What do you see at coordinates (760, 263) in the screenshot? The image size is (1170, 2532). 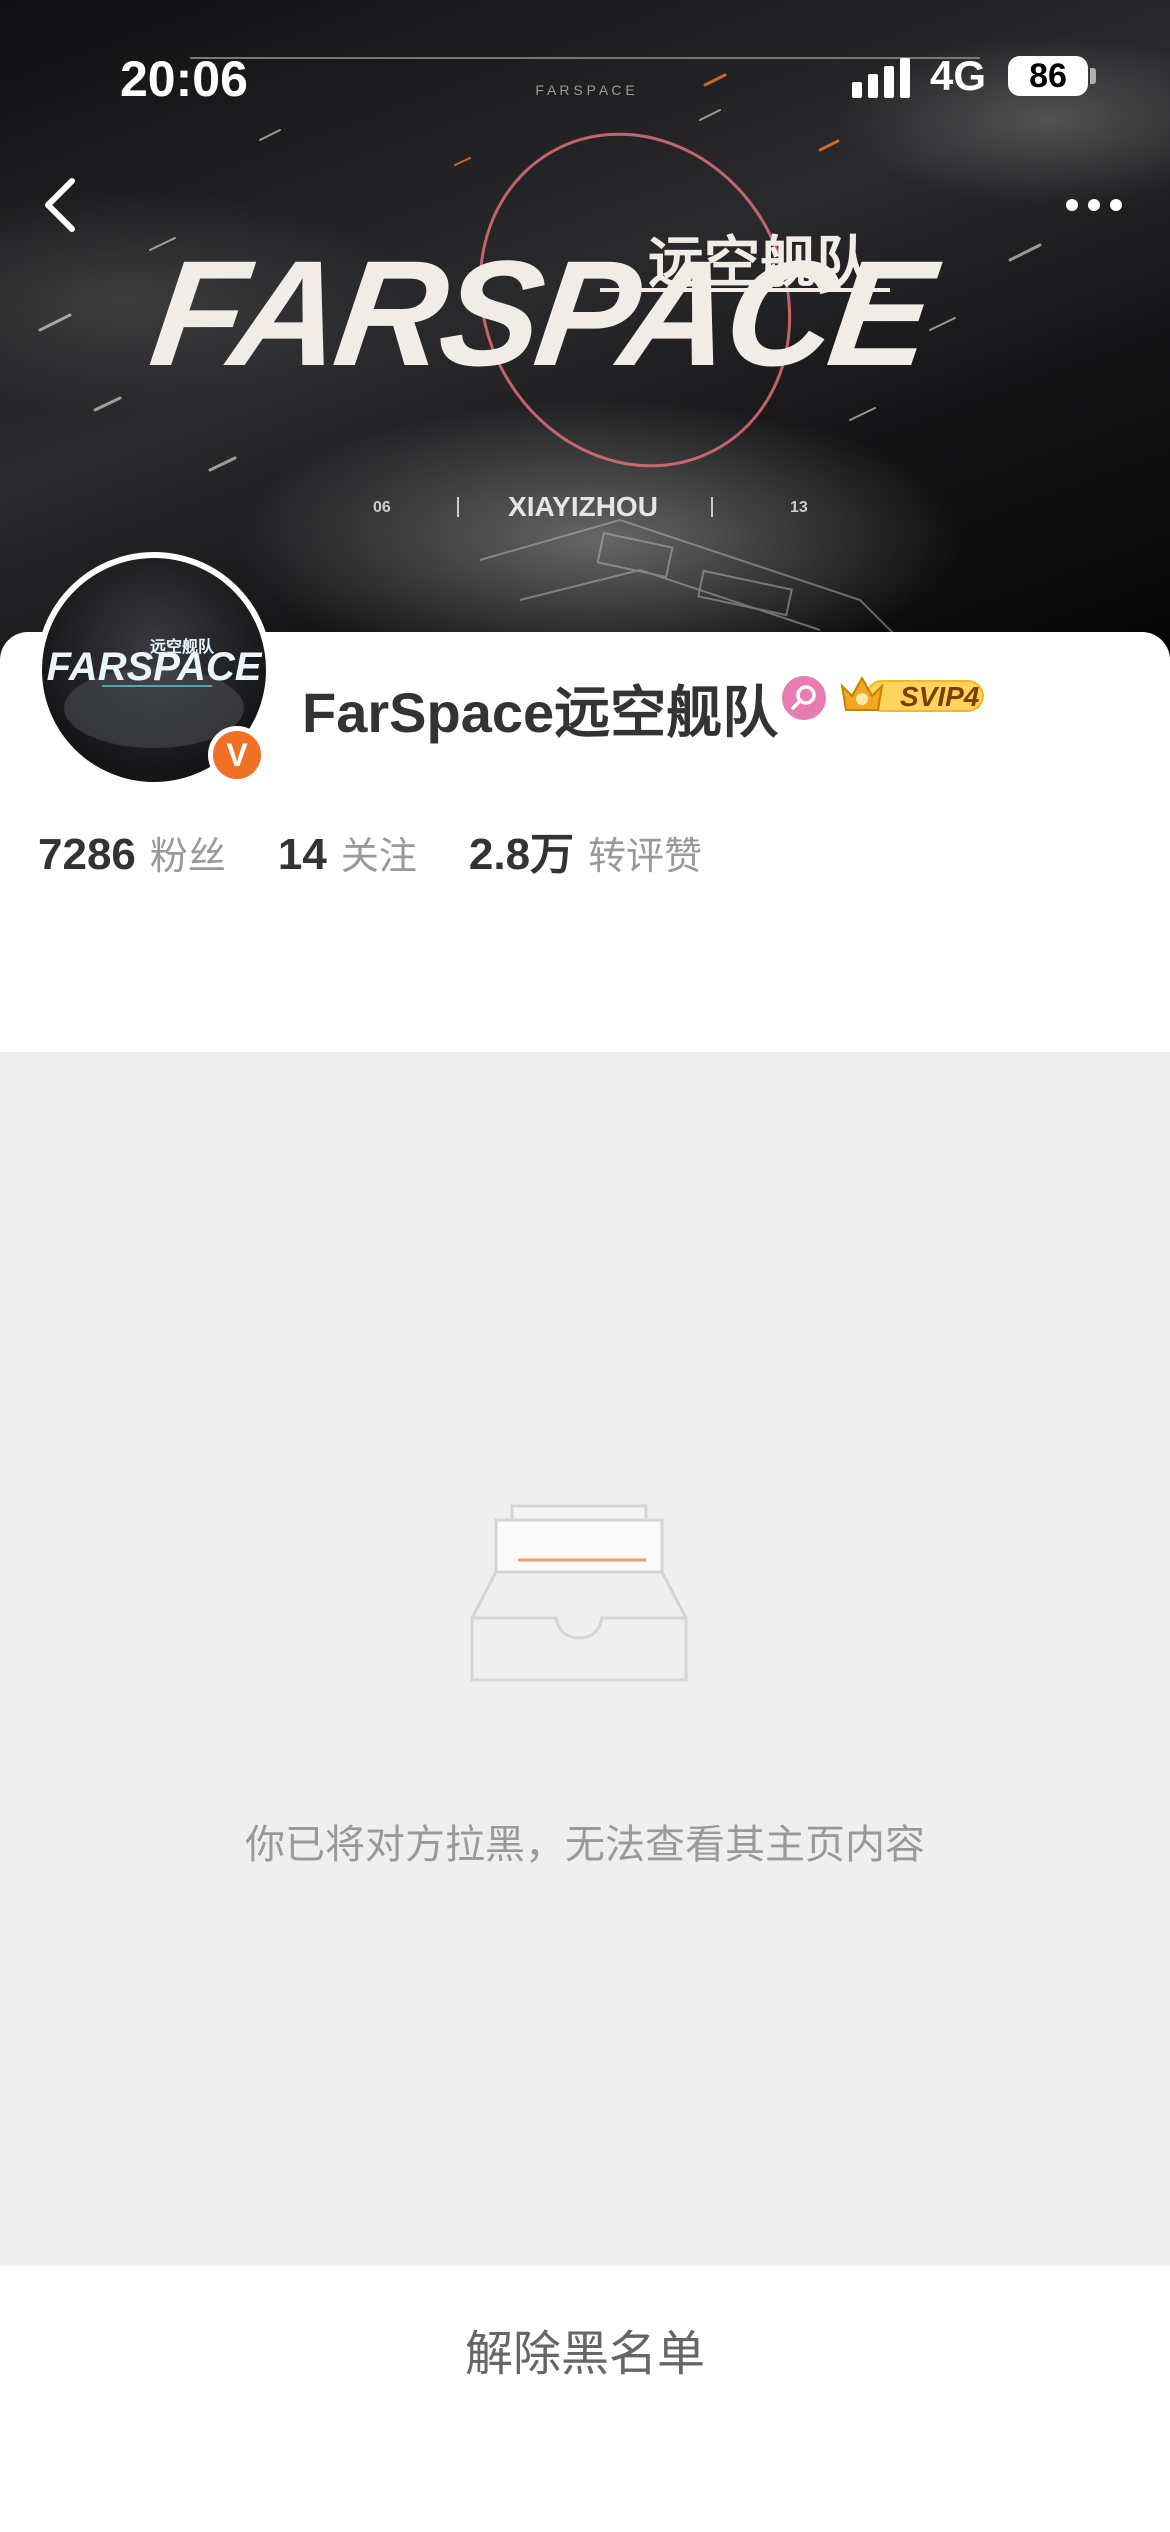 I see `banner-logo-cn: 远空舰队` at bounding box center [760, 263].